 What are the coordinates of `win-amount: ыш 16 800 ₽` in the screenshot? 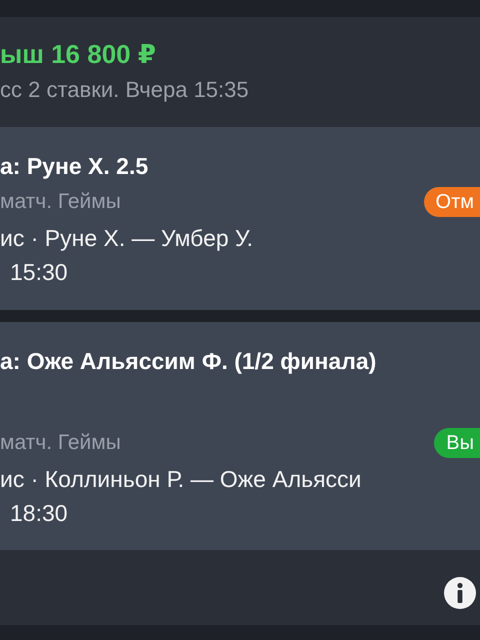 It's located at (78, 54).